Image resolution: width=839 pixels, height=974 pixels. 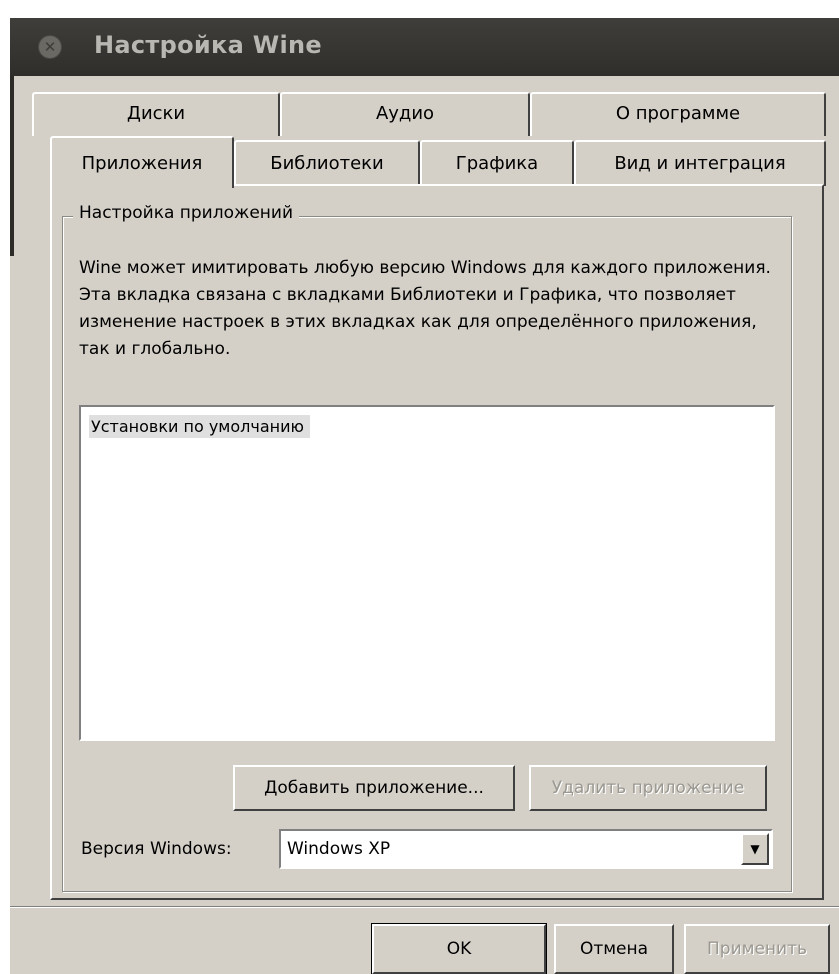 I want to click on window-edge, so click(x=12, y=166).